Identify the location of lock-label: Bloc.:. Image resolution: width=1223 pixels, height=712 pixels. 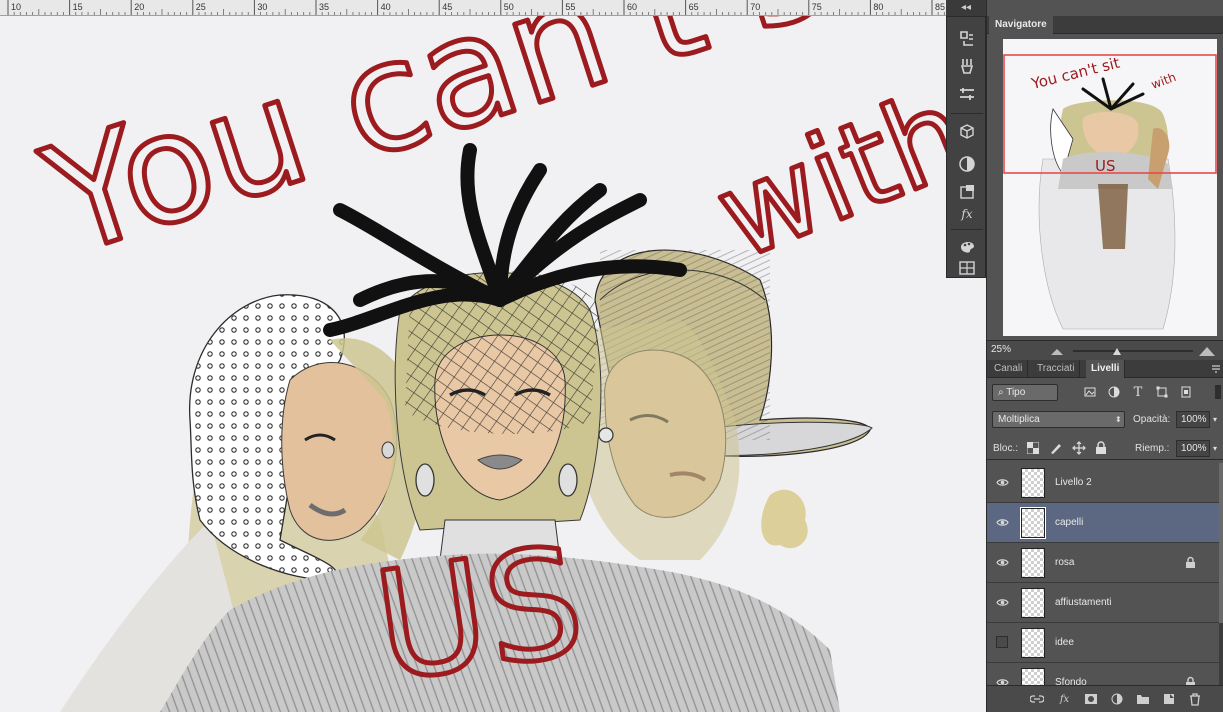
(1006, 448).